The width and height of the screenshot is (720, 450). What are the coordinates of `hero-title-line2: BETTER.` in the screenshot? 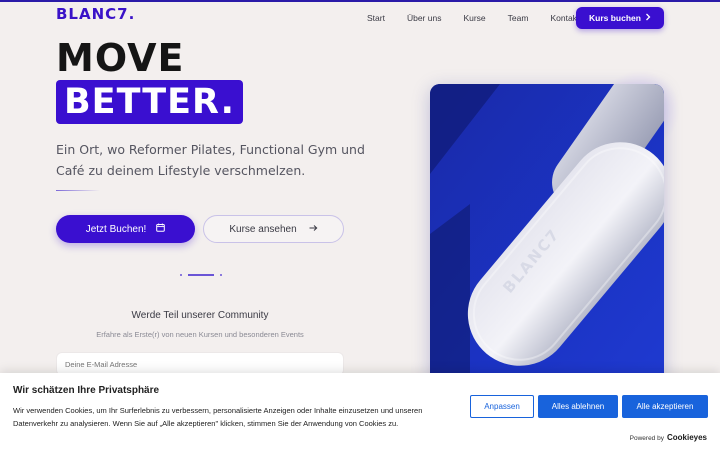 It's located at (149, 102).